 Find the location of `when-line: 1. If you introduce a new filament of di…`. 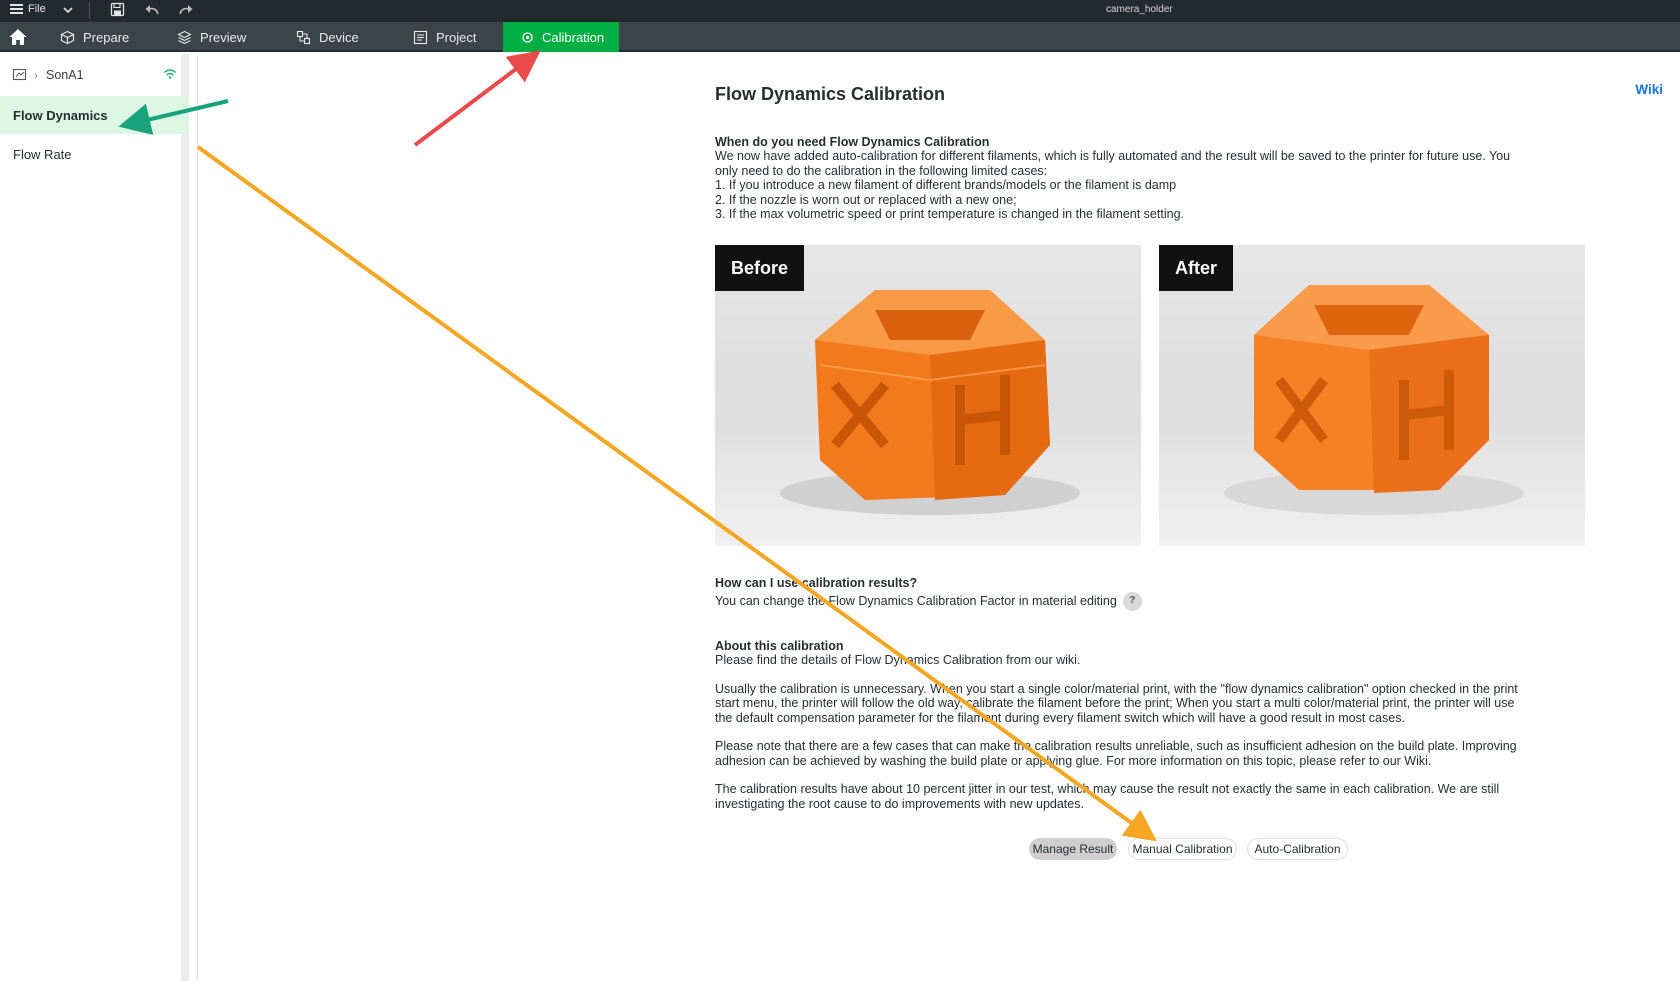

when-line: 1. If you introduce a new filament of di… is located at coordinates (946, 185).